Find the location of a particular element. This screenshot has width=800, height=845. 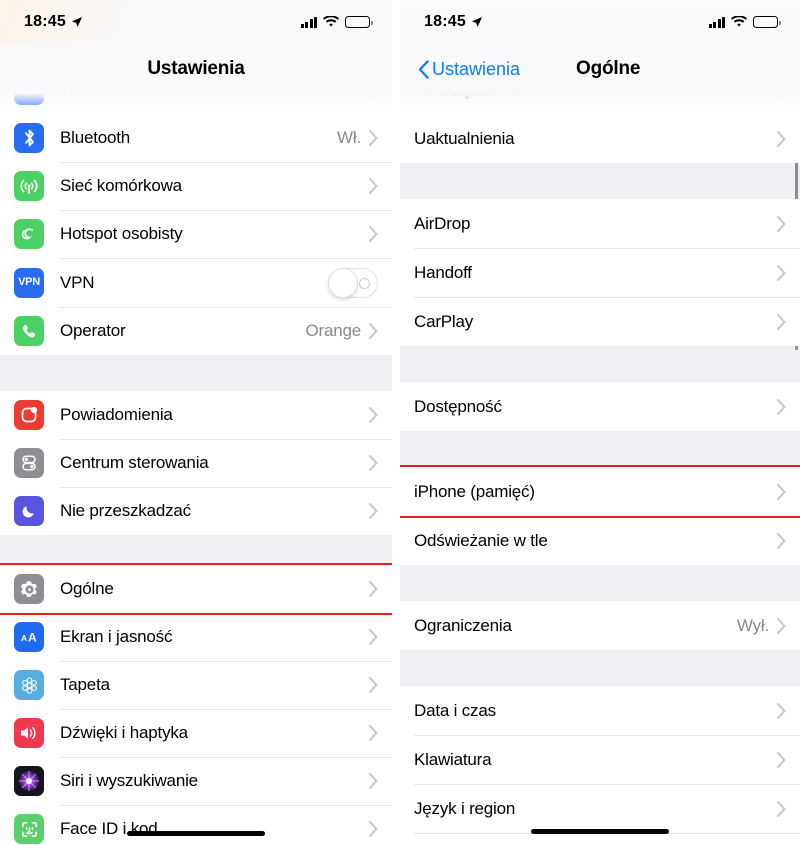

list-item-language-region: Język i region is located at coordinates (600, 808).